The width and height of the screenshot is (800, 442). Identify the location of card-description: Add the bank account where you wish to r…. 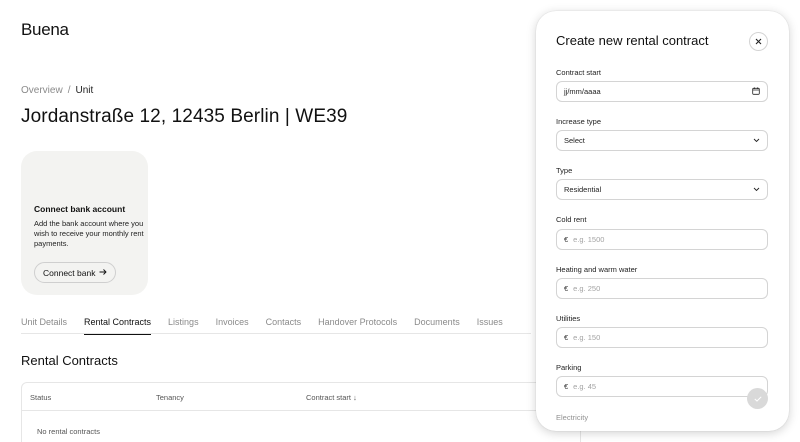
(89, 233).